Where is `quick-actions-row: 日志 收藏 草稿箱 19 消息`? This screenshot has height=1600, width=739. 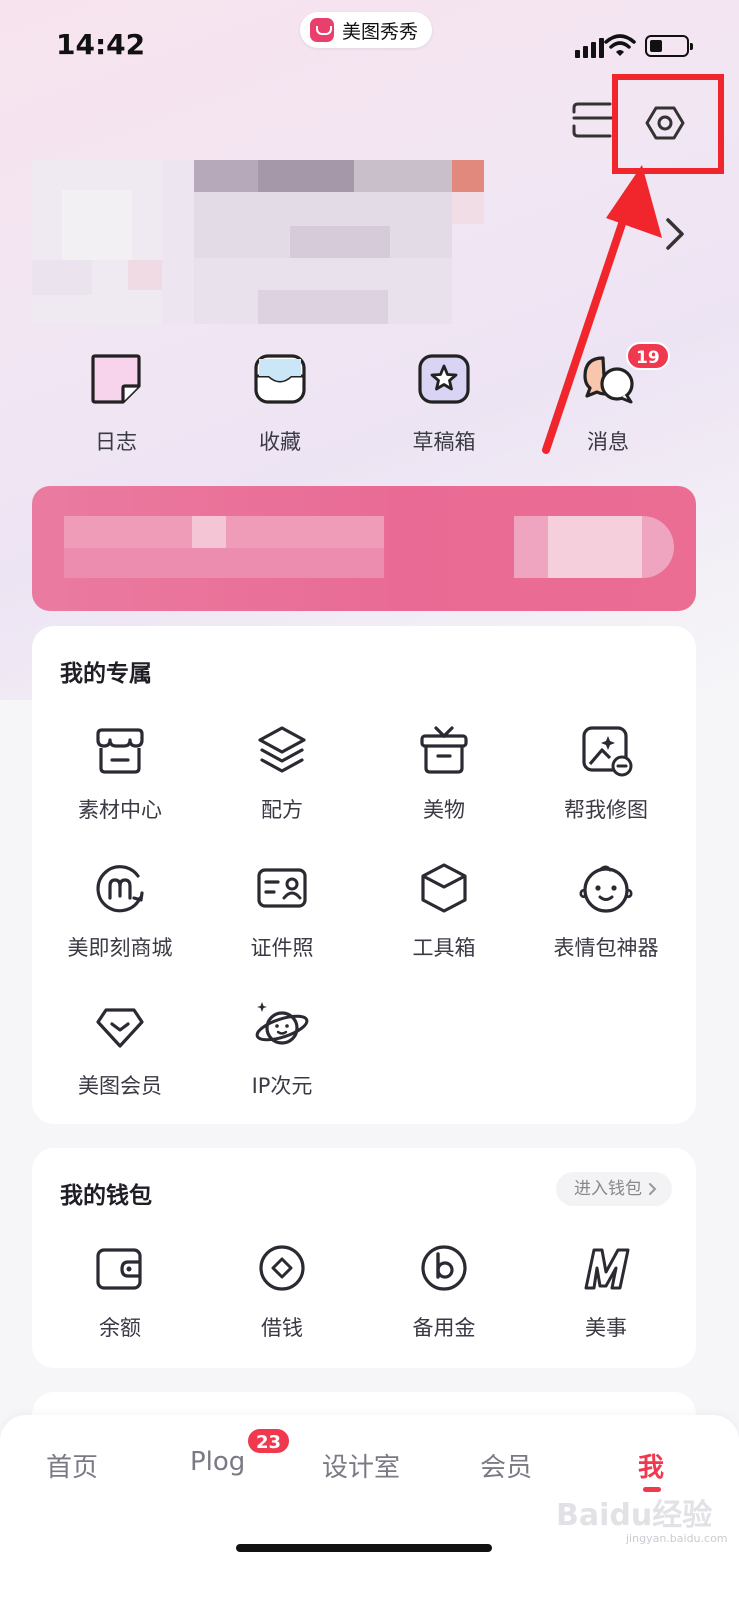
quick-actions-row: 日志 收藏 草稿箱 19 消息 is located at coordinates (369, 401).